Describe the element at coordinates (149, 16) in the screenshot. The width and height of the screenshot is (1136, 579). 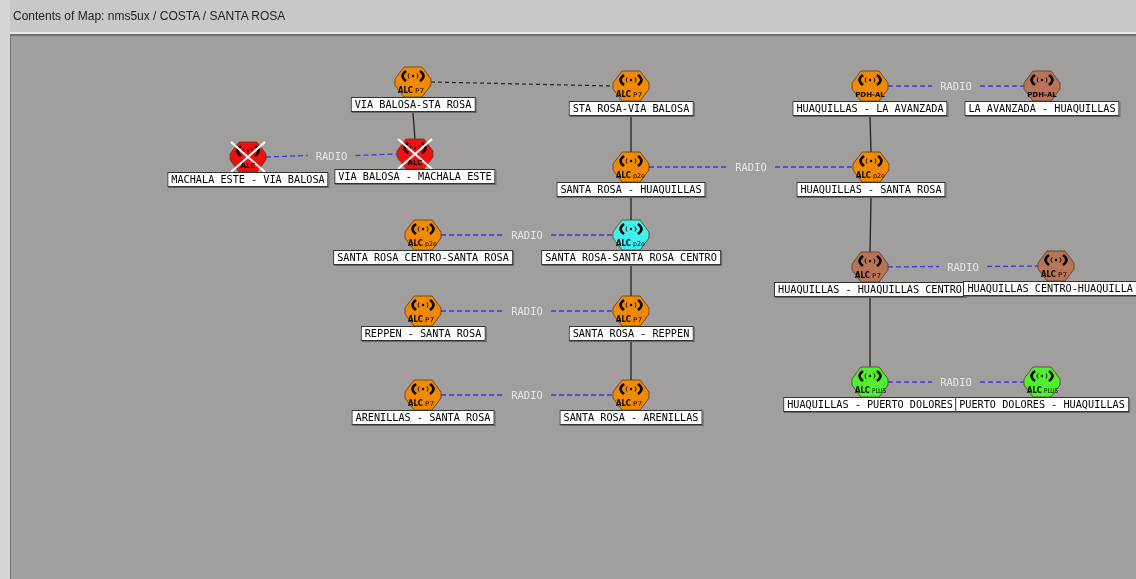
I see `window-title: Contents of Map: nms5ux / COSTA / SANTA ROSA` at that location.